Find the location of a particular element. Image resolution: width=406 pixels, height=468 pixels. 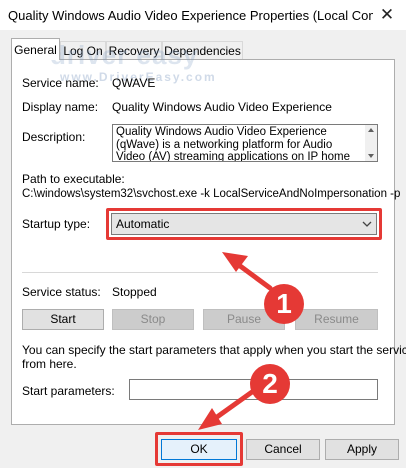

tab-general: General is located at coordinates (35, 49).